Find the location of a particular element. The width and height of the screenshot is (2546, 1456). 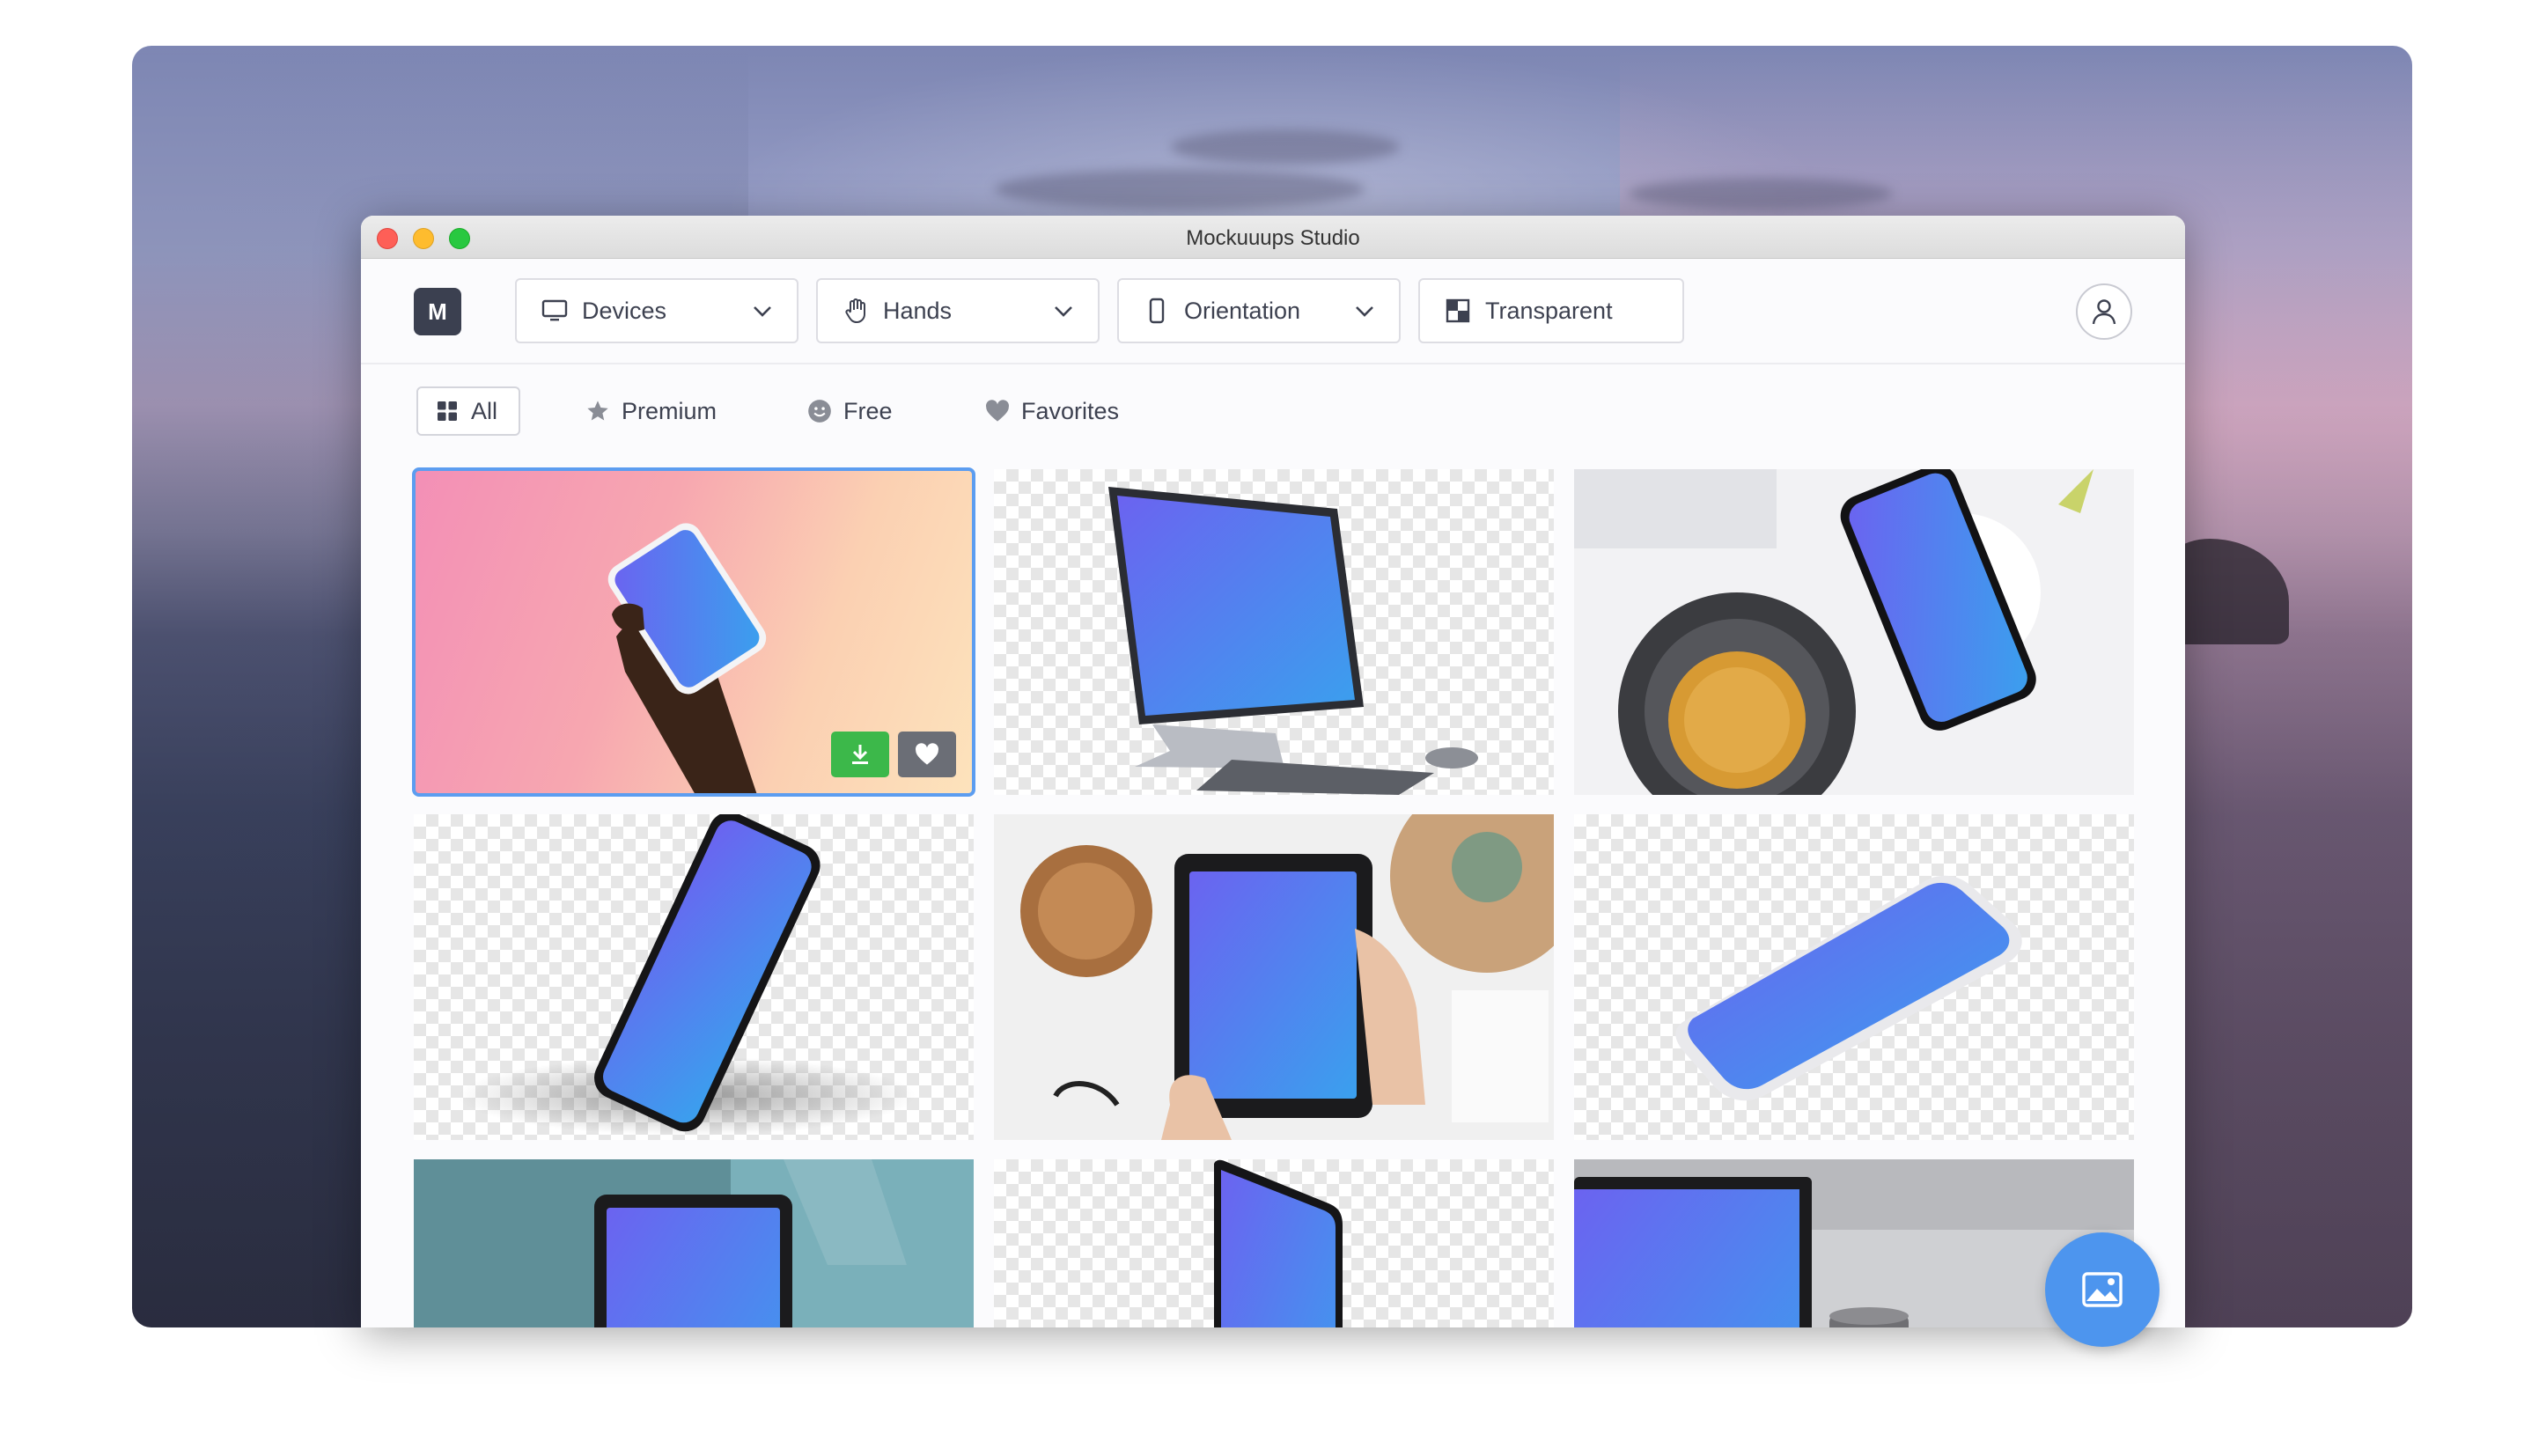

transparent-toggle: Transparent is located at coordinates (1551, 310).